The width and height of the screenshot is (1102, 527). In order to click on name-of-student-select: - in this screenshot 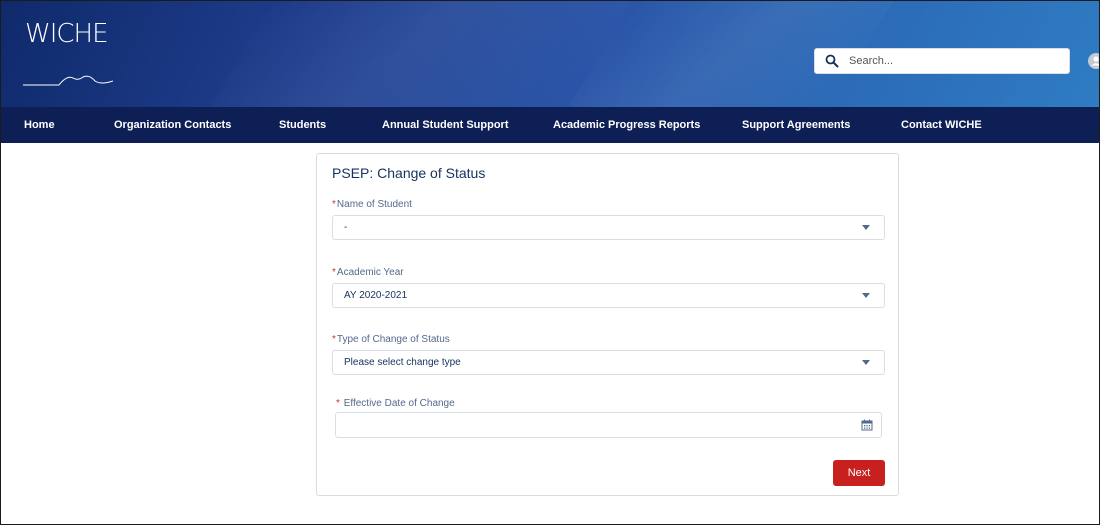, I will do `click(608, 227)`.